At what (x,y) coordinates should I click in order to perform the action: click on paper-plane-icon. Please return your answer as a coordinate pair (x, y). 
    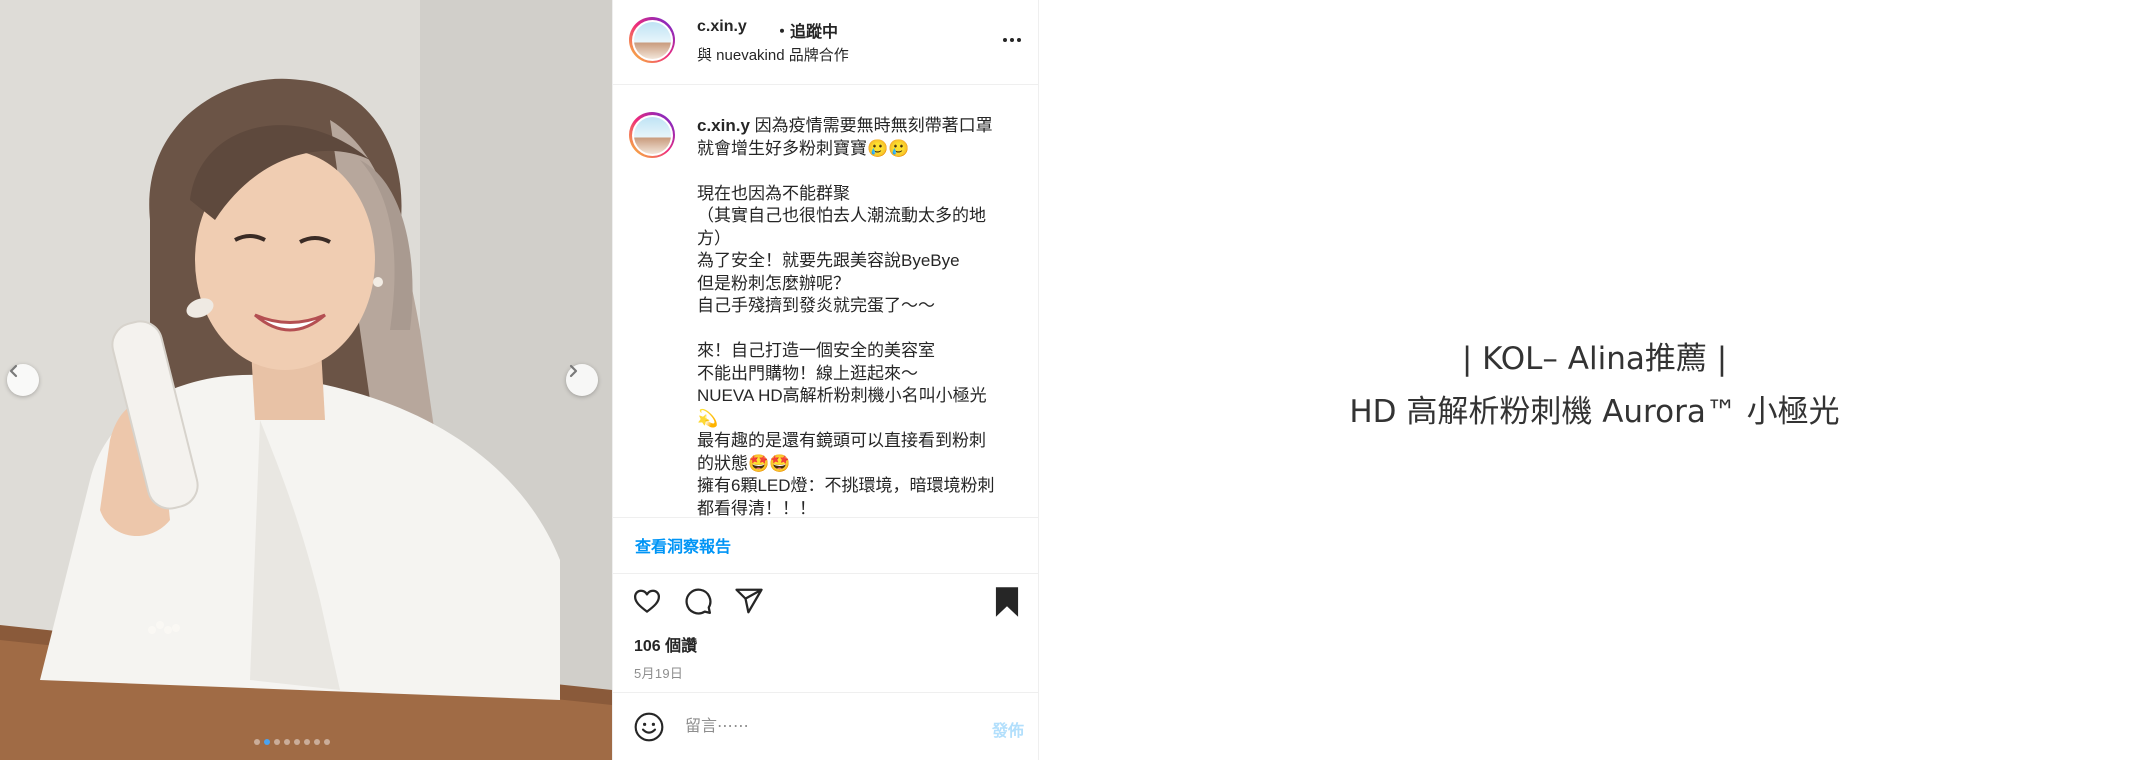
    Looking at the image, I should click on (749, 601).